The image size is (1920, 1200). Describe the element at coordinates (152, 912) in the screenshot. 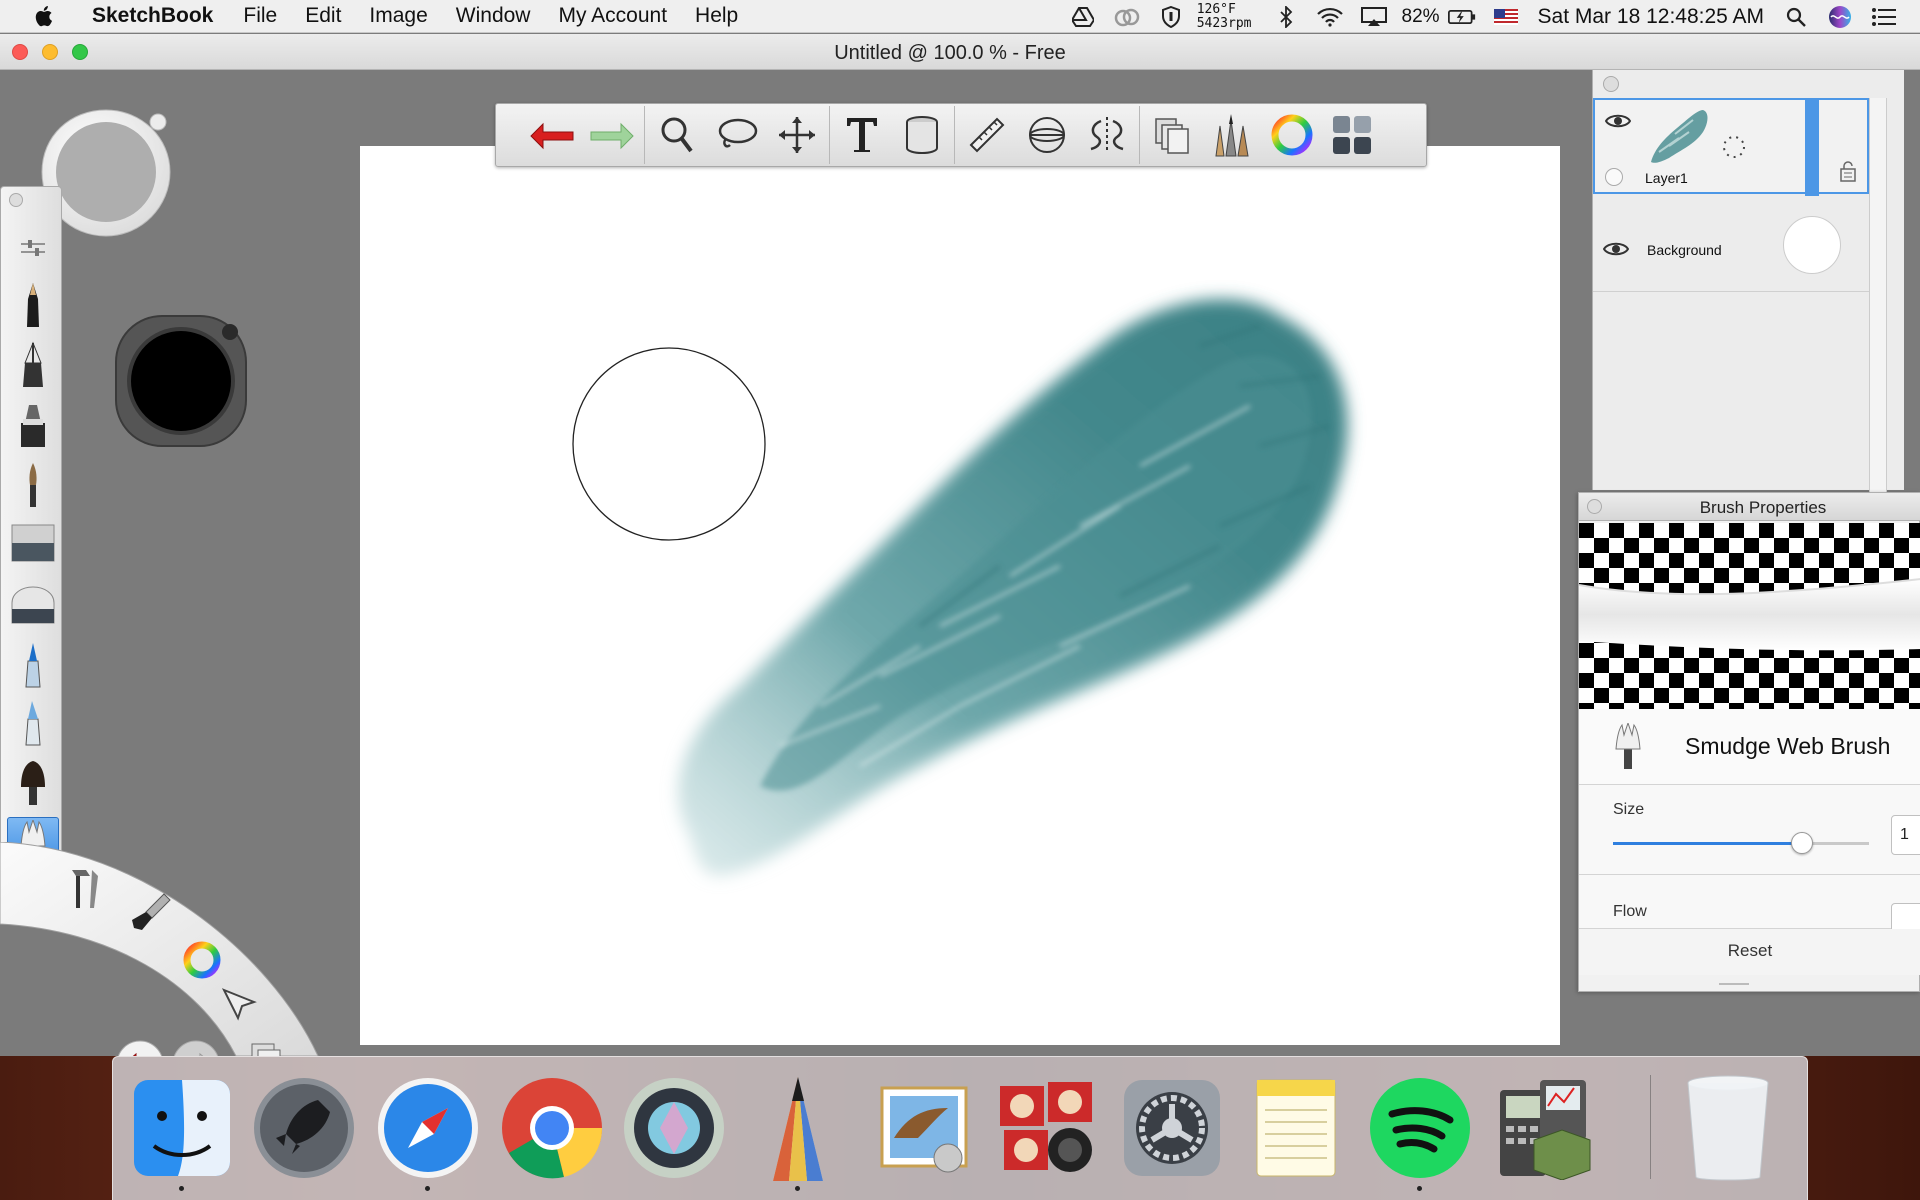

I see `brush-tool-icon` at that location.